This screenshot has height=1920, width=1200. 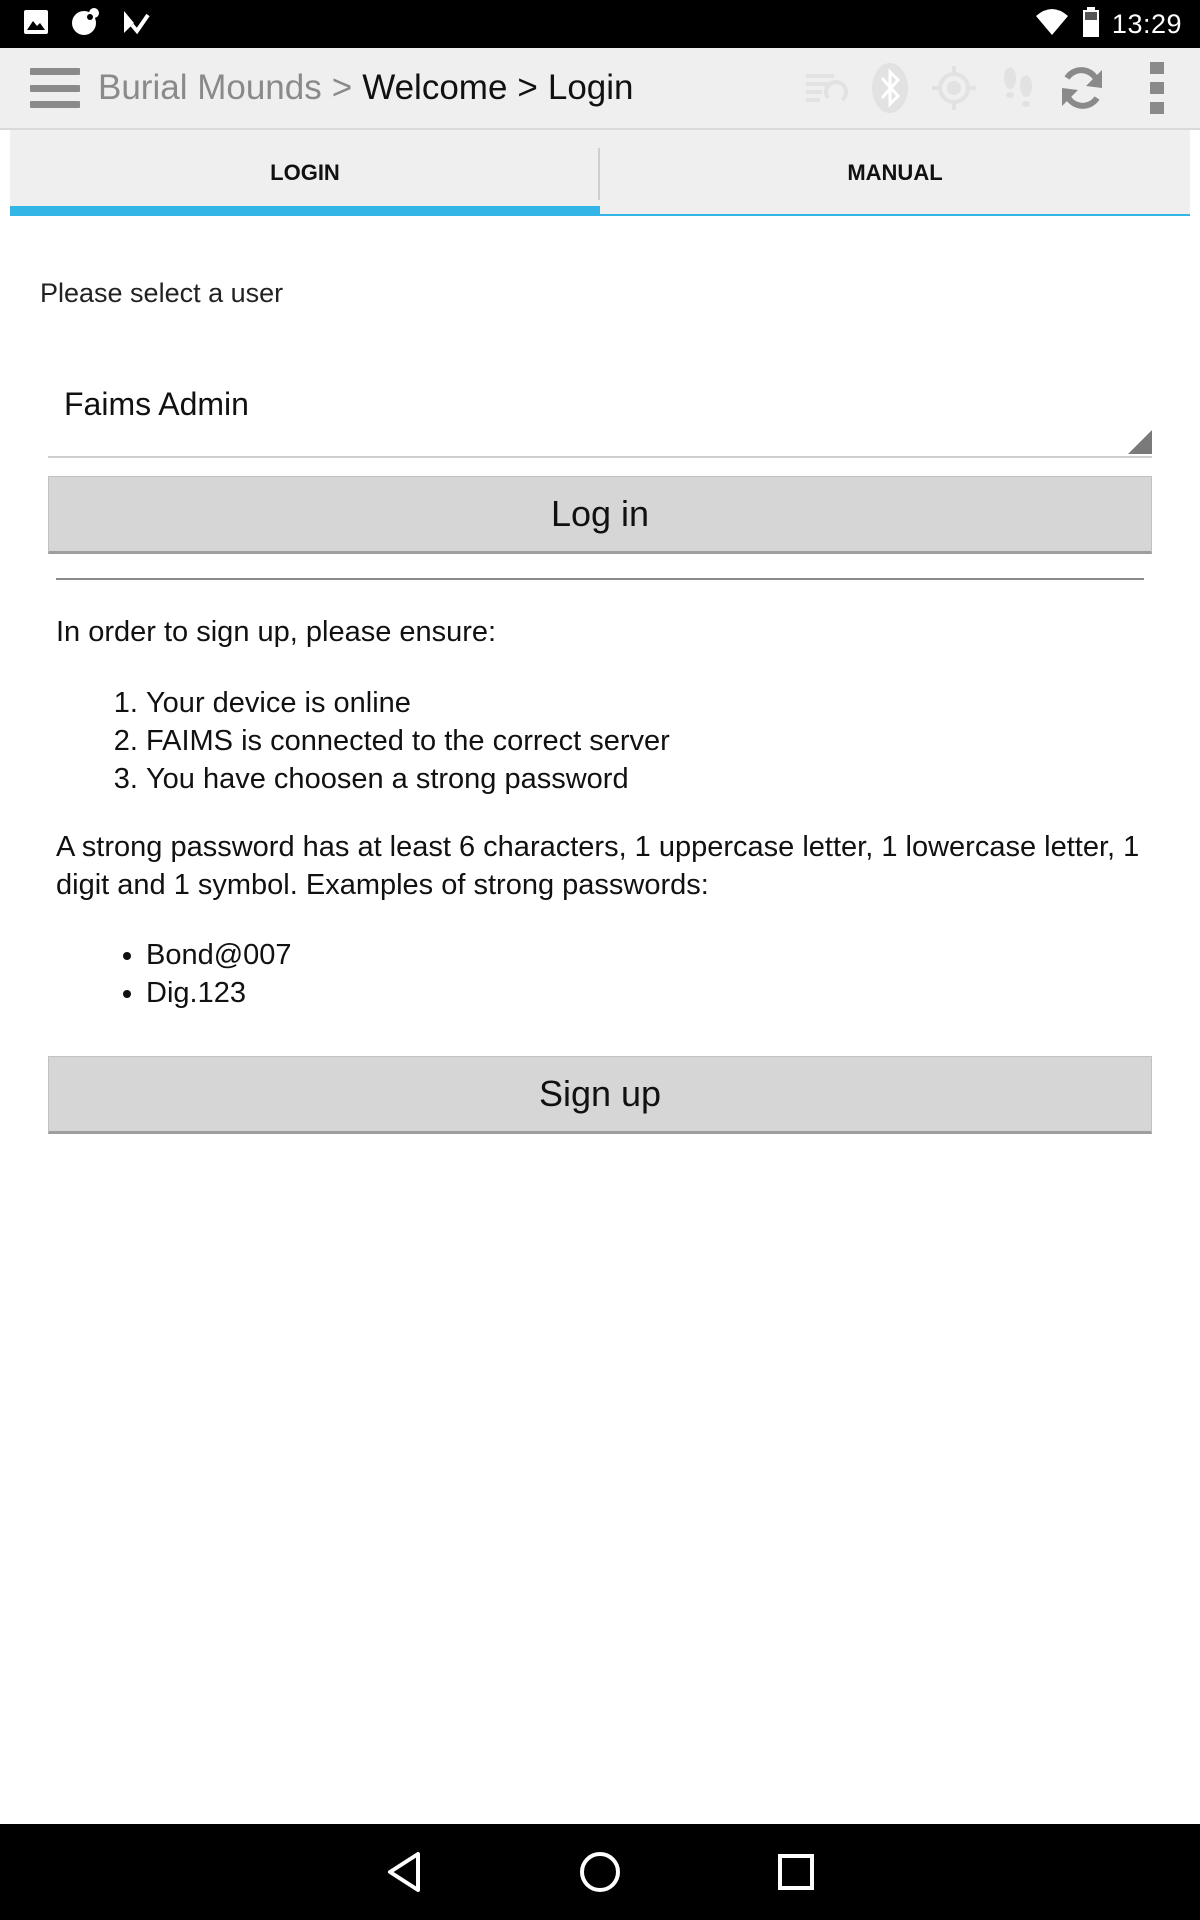 I want to click on home-icon, so click(x=600, y=1872).